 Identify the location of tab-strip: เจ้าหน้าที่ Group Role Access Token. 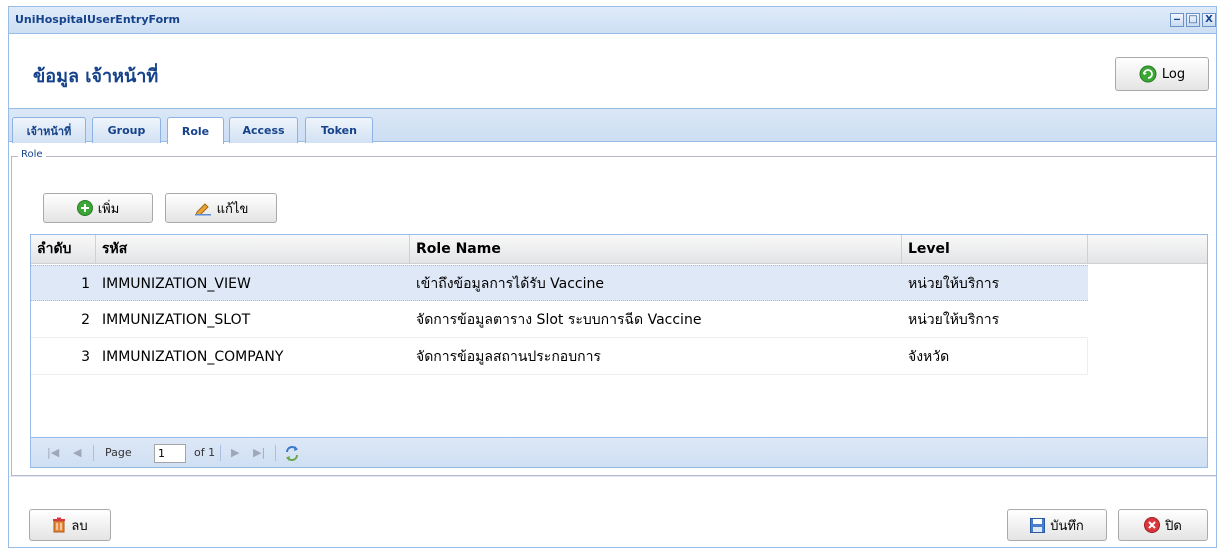
(612, 126).